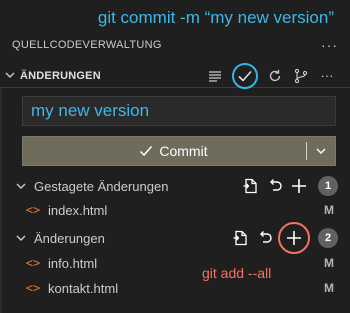 The width and height of the screenshot is (350, 313). Describe the element at coordinates (175, 210) in the screenshot. I see `file-item: <> index.html M` at that location.